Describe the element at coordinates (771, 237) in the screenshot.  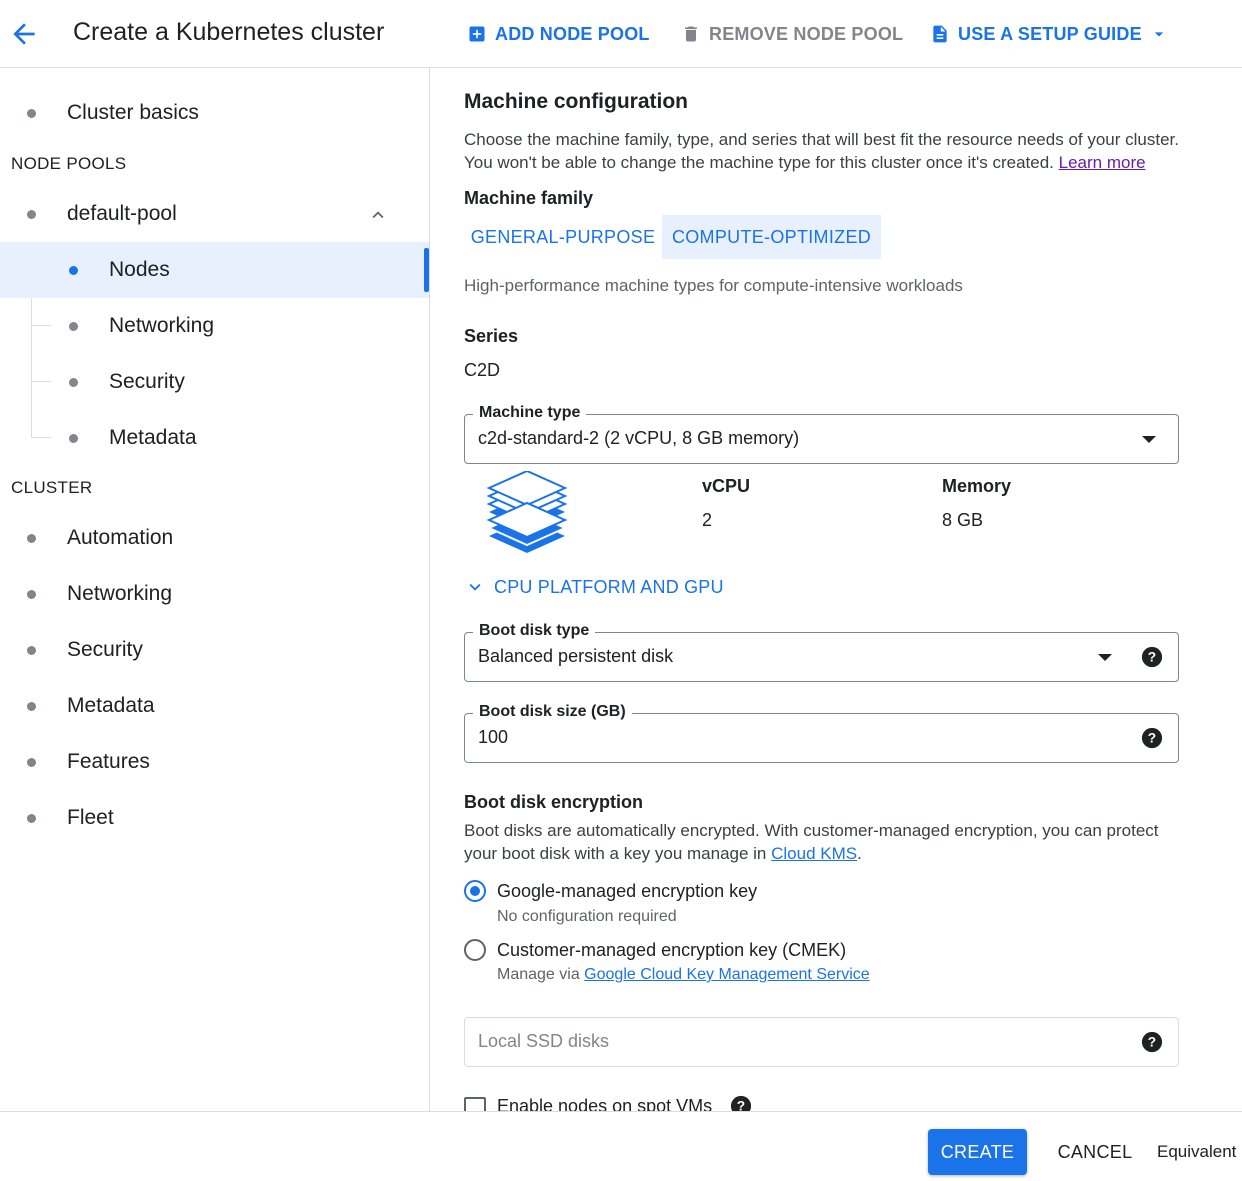
I see `tab-compute-optimized: COMPUTE-OPTIMIZED` at that location.